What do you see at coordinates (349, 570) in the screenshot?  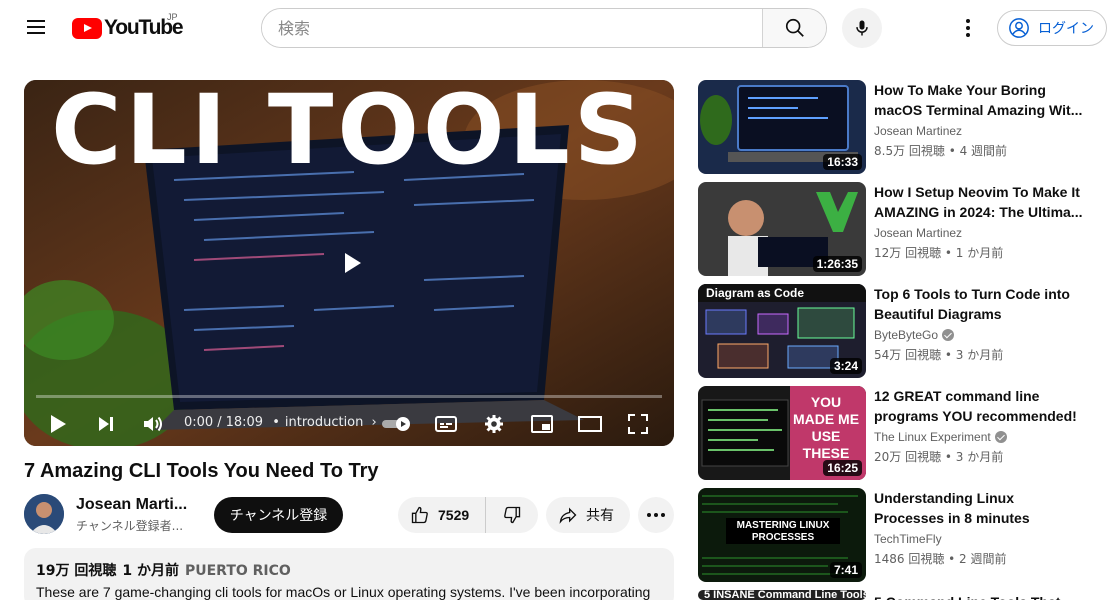 I see `description-meta: 19万 回視聴 1 か月前 PUERTO RICO` at bounding box center [349, 570].